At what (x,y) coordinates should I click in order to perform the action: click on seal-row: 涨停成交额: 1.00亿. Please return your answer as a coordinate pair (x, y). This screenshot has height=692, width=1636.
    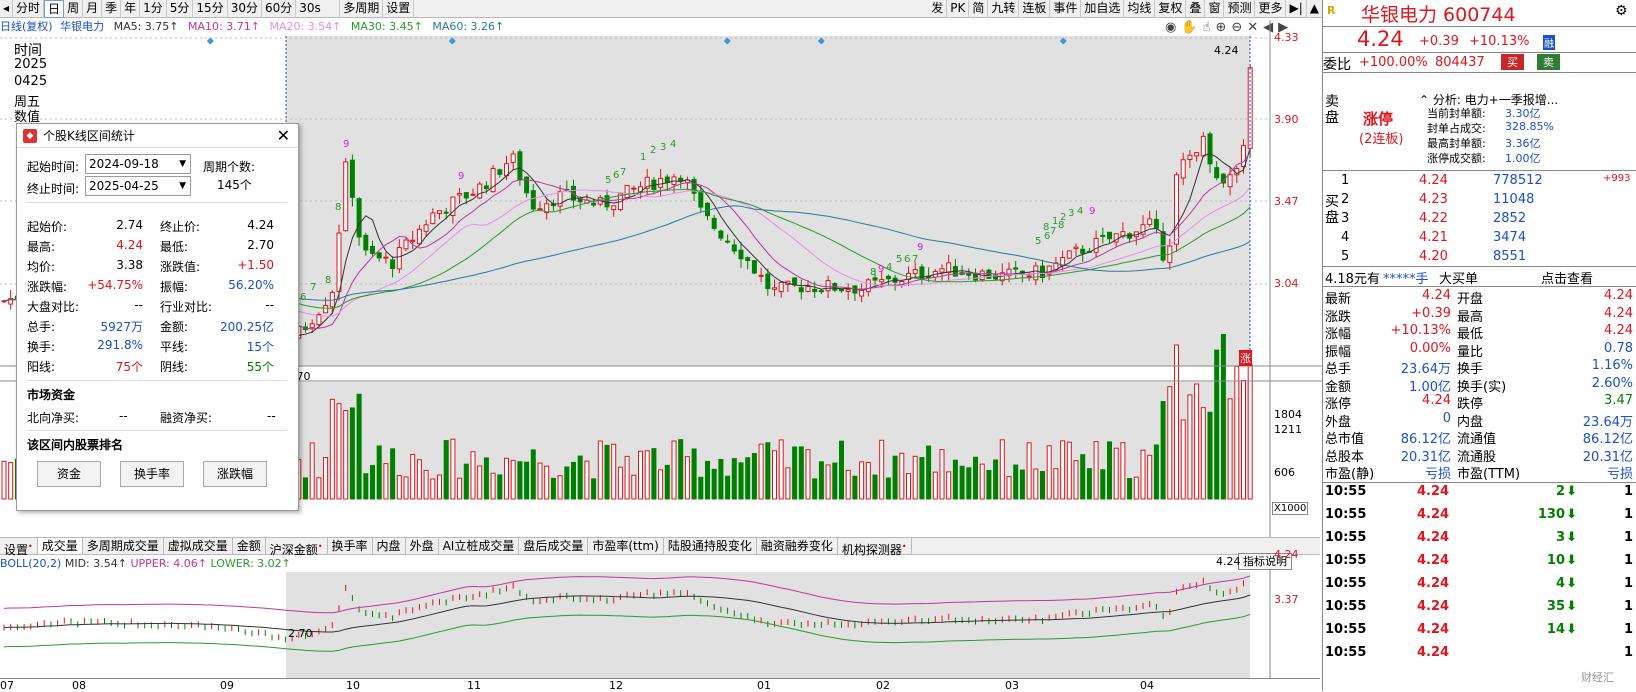
    Looking at the image, I should click on (1484, 158).